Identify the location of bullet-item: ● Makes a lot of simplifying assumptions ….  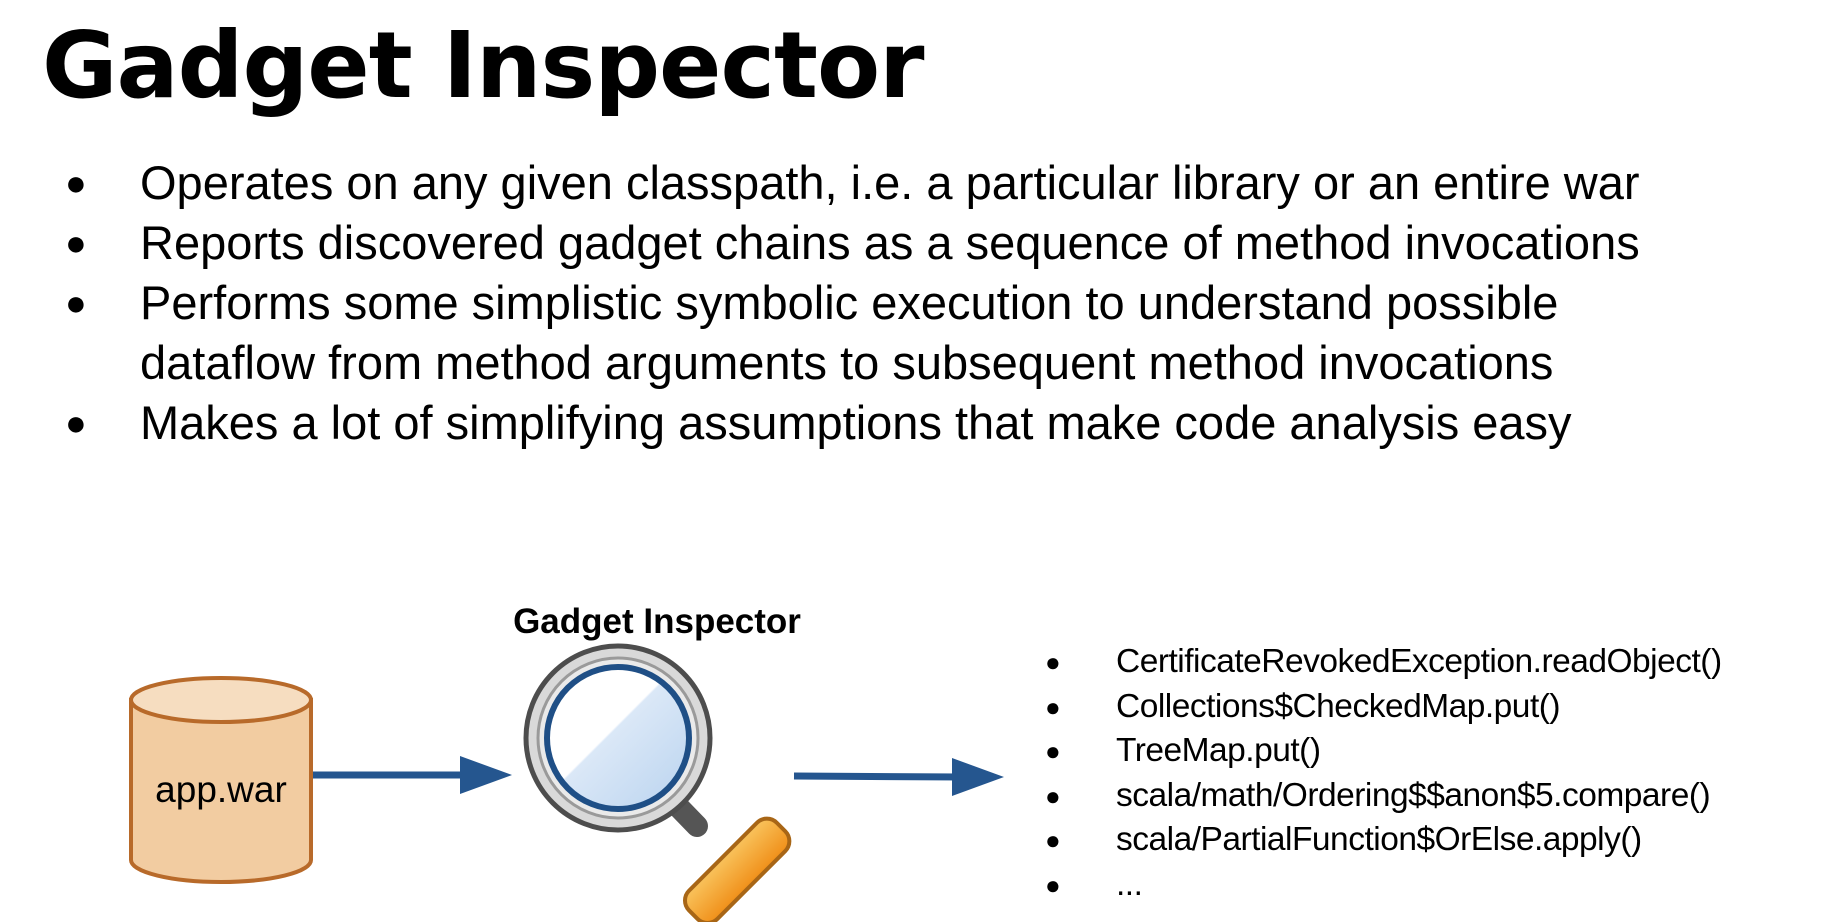
(942, 423).